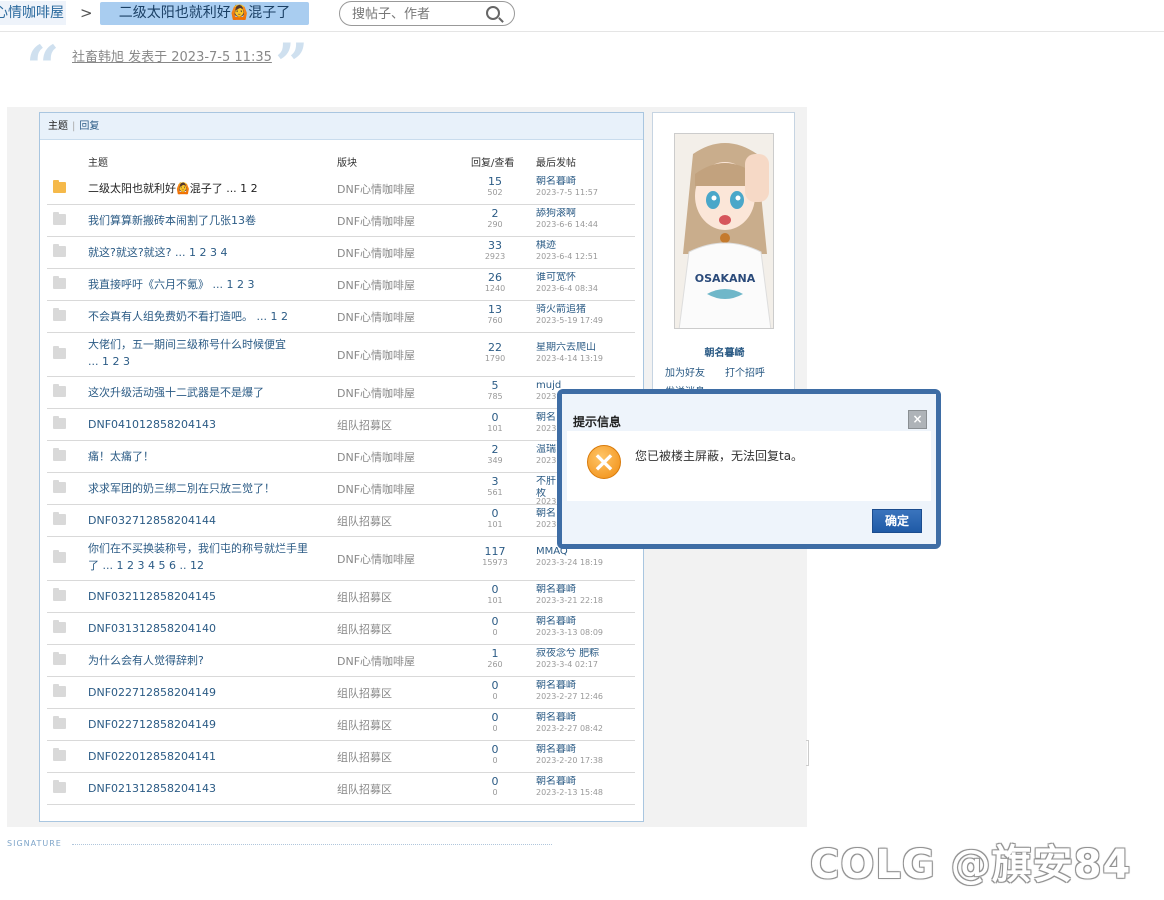 This screenshot has height=900, width=1164. Describe the element at coordinates (33, 13) in the screenshot. I see `breadcrumb-forum-link: 心情咖啡屋` at that location.